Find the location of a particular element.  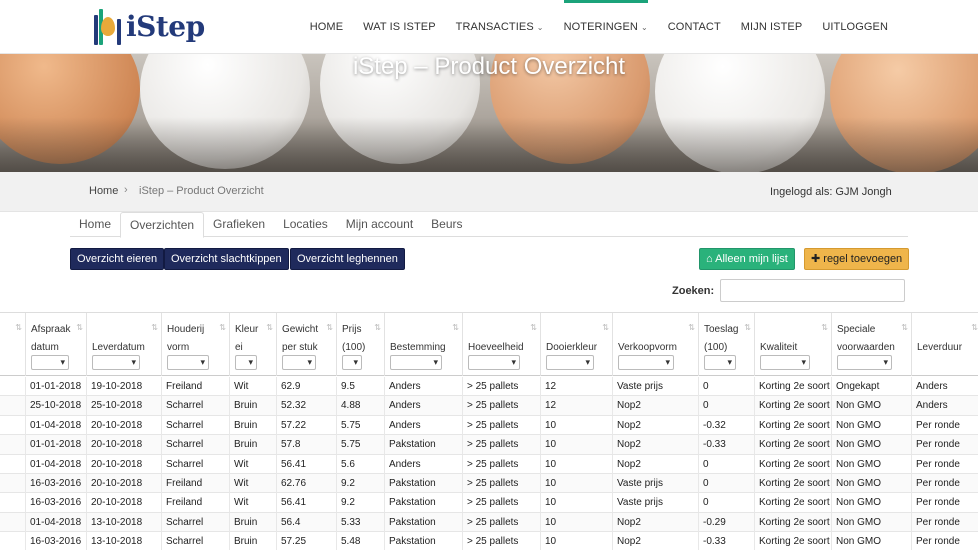

column-header: Toeslag (100) ⇅ is located at coordinates (726, 344).